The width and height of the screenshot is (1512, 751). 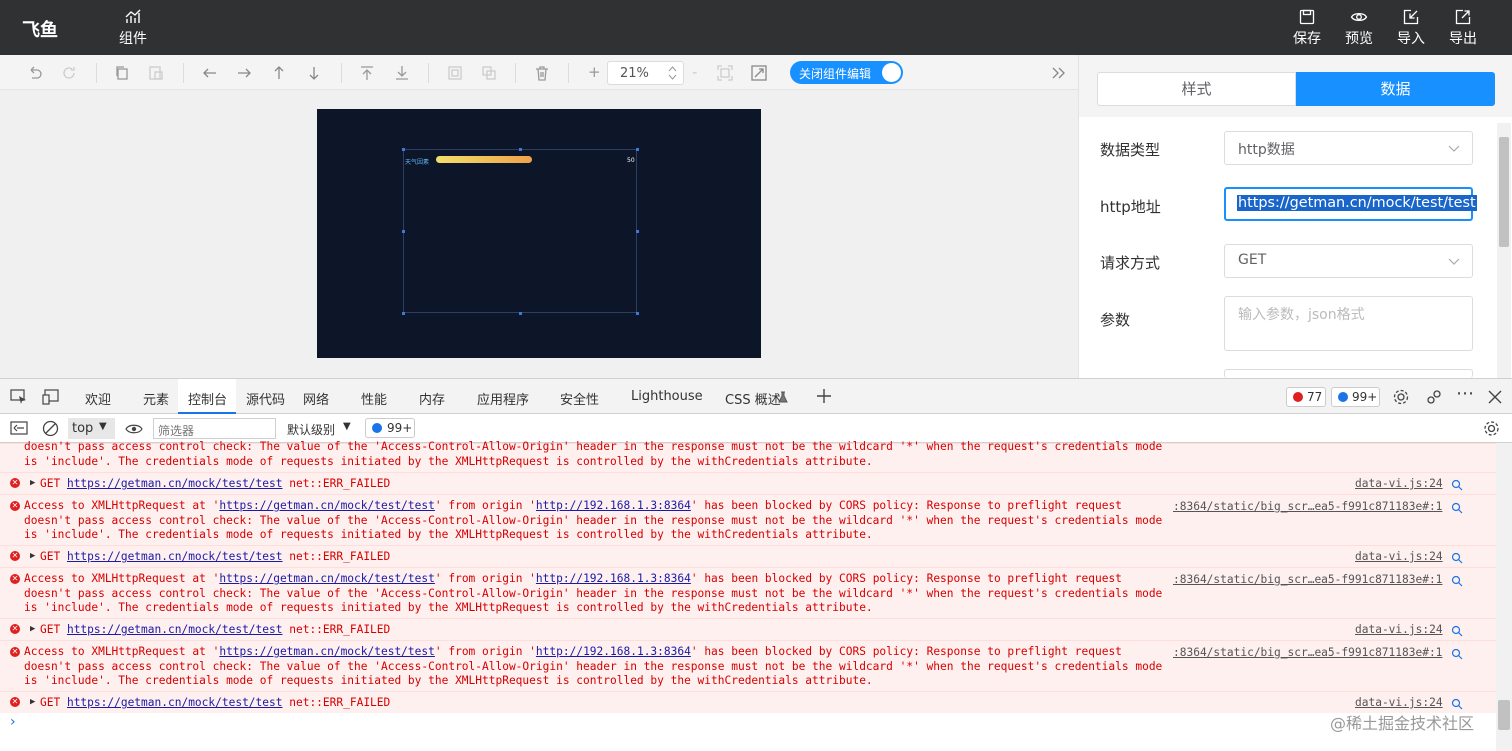 What do you see at coordinates (207, 398) in the screenshot?
I see `tab-console: 控制台` at bounding box center [207, 398].